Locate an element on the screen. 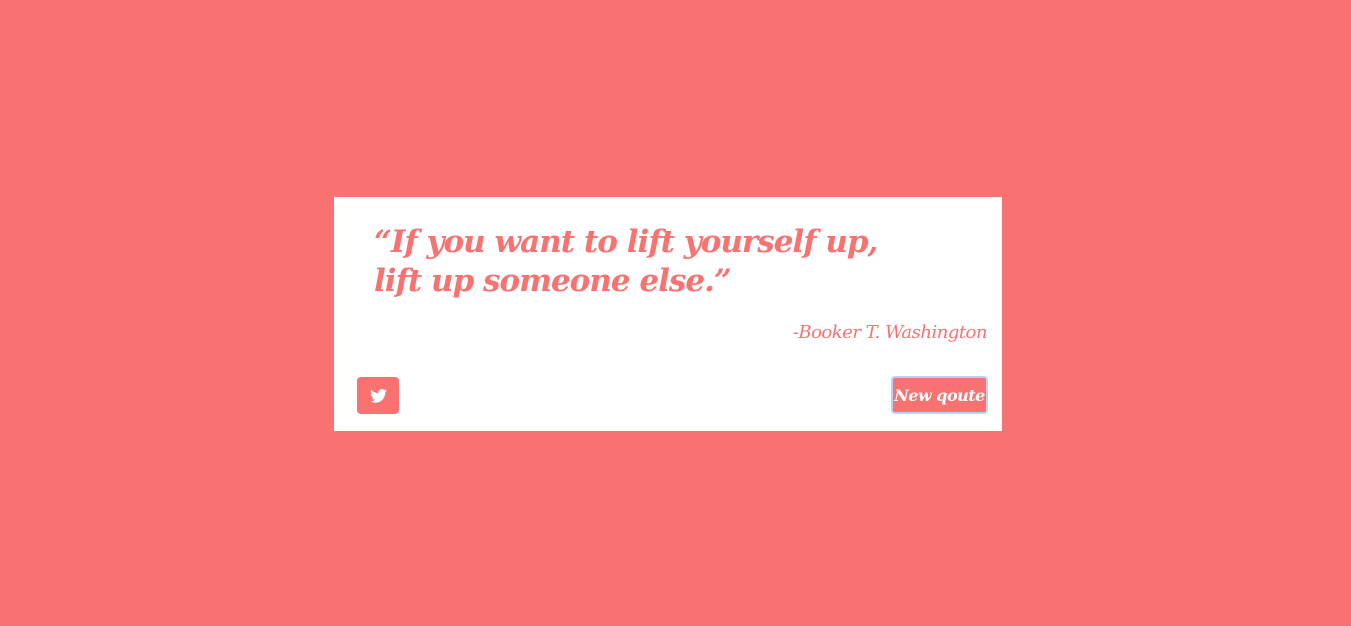 The width and height of the screenshot is (1351, 626). new-quote-button: New qoute is located at coordinates (939, 395).